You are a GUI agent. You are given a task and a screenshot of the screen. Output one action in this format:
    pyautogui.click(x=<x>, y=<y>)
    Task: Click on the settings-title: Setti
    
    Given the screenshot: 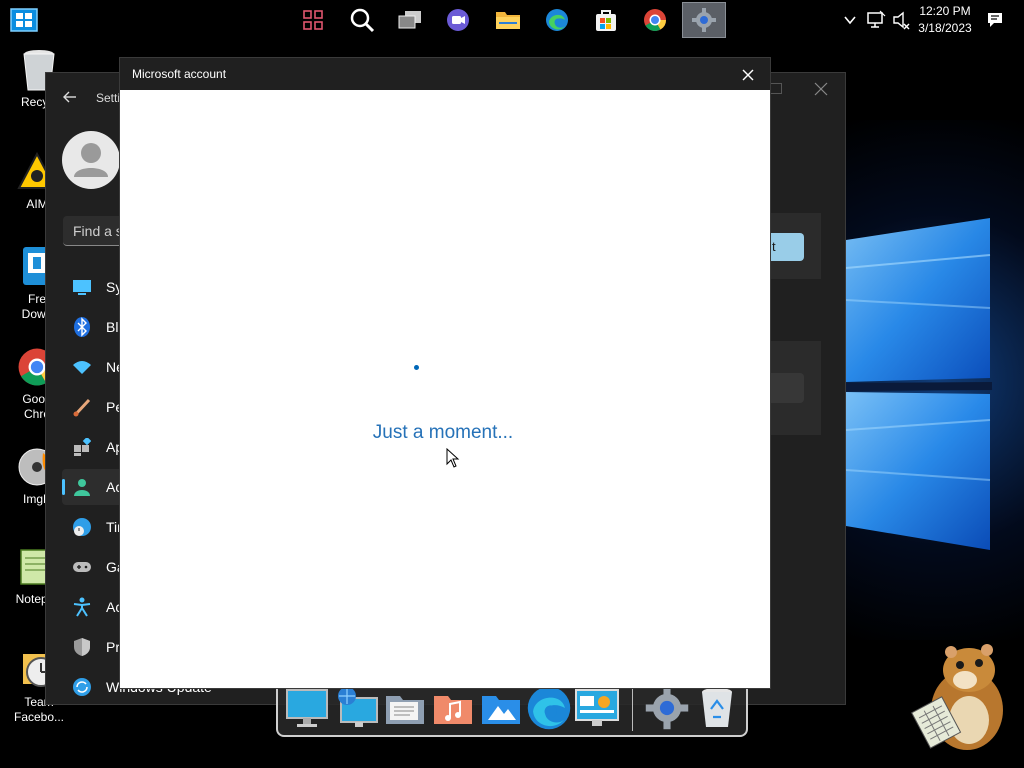 What is the action you would take?
    pyautogui.click(x=108, y=98)
    